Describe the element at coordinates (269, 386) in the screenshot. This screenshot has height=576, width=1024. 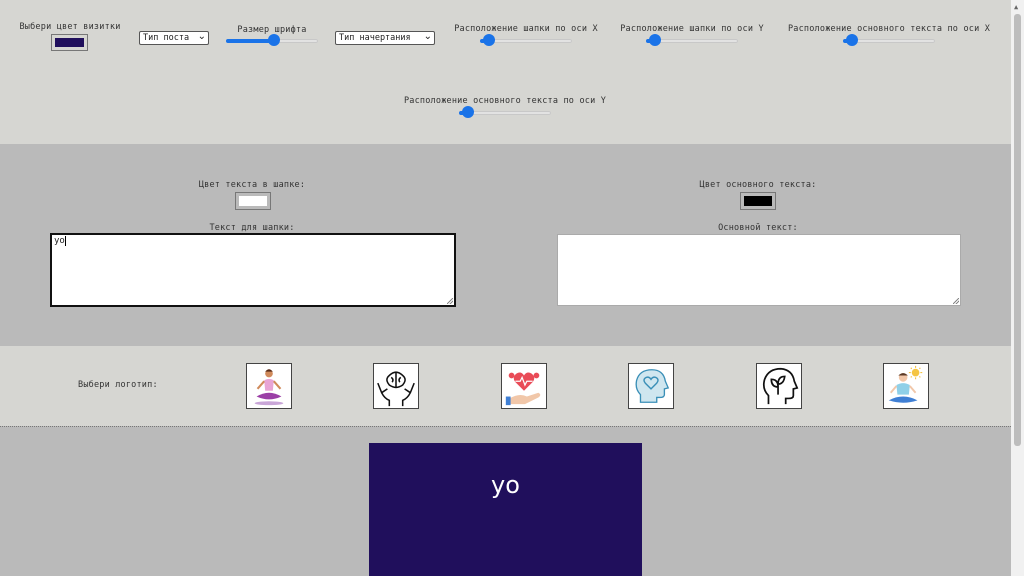
I see `yoga-pose-icon` at that location.